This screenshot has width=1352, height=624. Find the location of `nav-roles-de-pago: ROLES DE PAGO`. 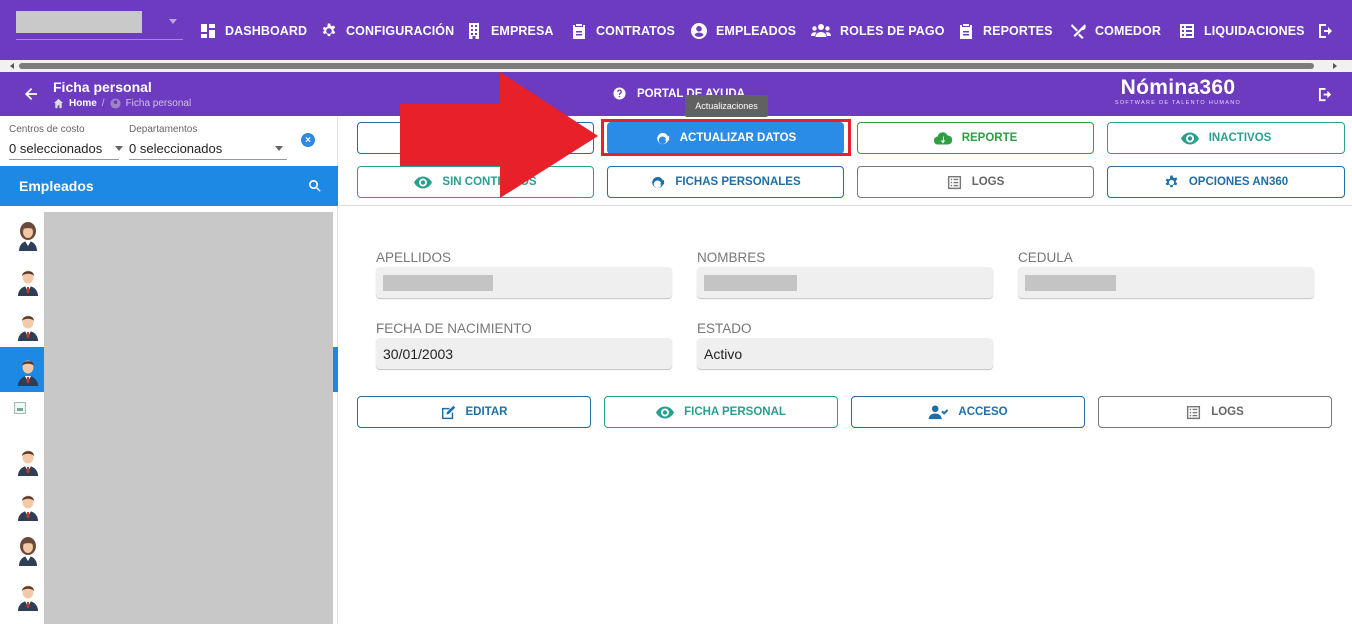

nav-roles-de-pago: ROLES DE PAGO is located at coordinates (878, 31).